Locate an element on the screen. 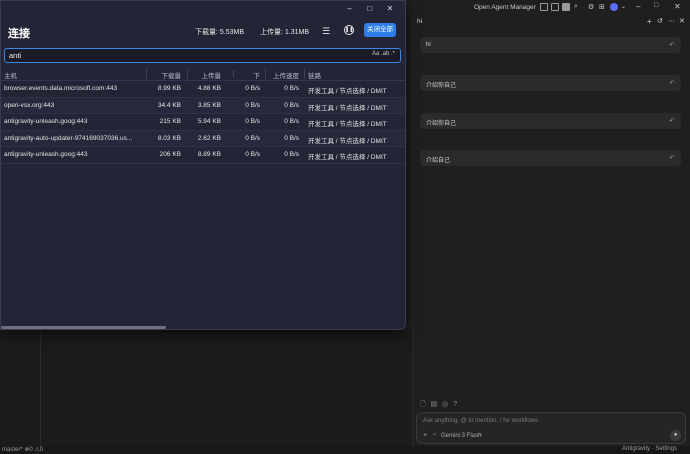  column-menu-icon: ⋮ is located at coordinates (233, 74).